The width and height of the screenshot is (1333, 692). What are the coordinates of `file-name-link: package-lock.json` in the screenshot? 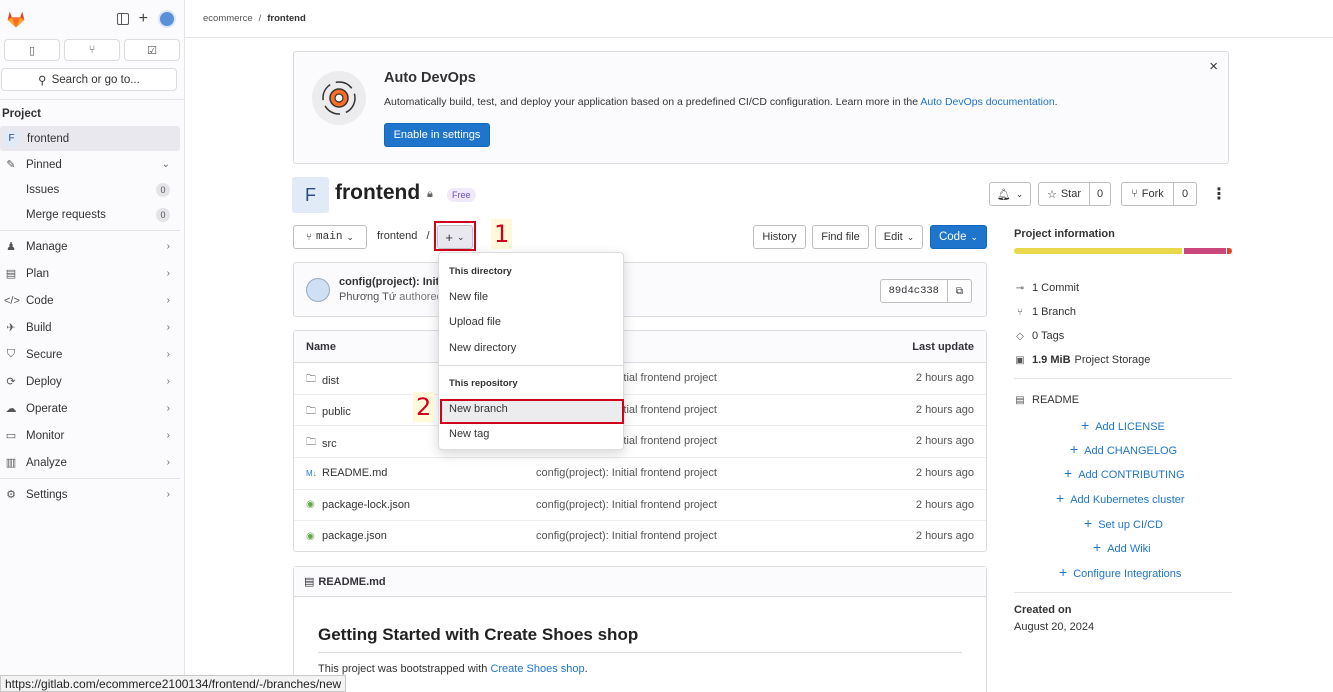 It's located at (366, 505).